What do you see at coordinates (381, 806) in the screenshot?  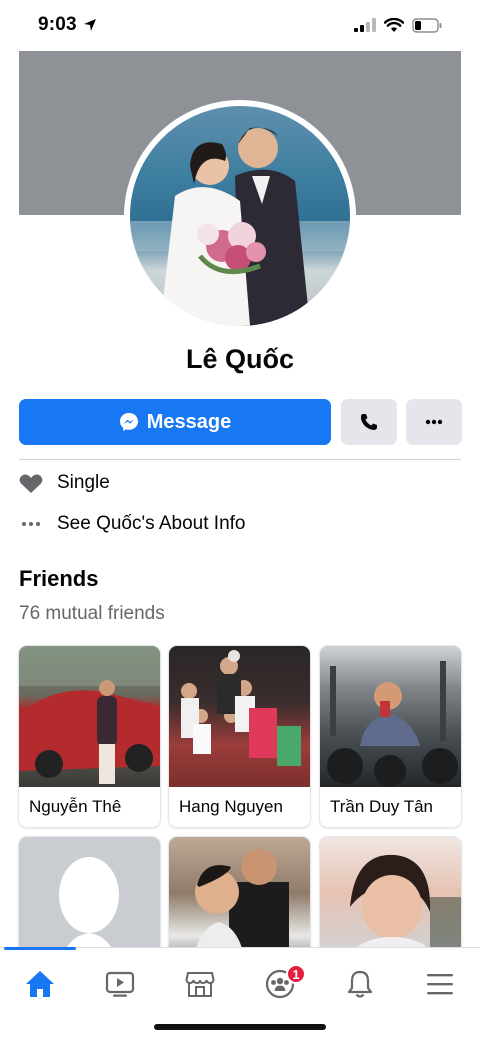 I see `friend-name: Trần Duy Tân` at bounding box center [381, 806].